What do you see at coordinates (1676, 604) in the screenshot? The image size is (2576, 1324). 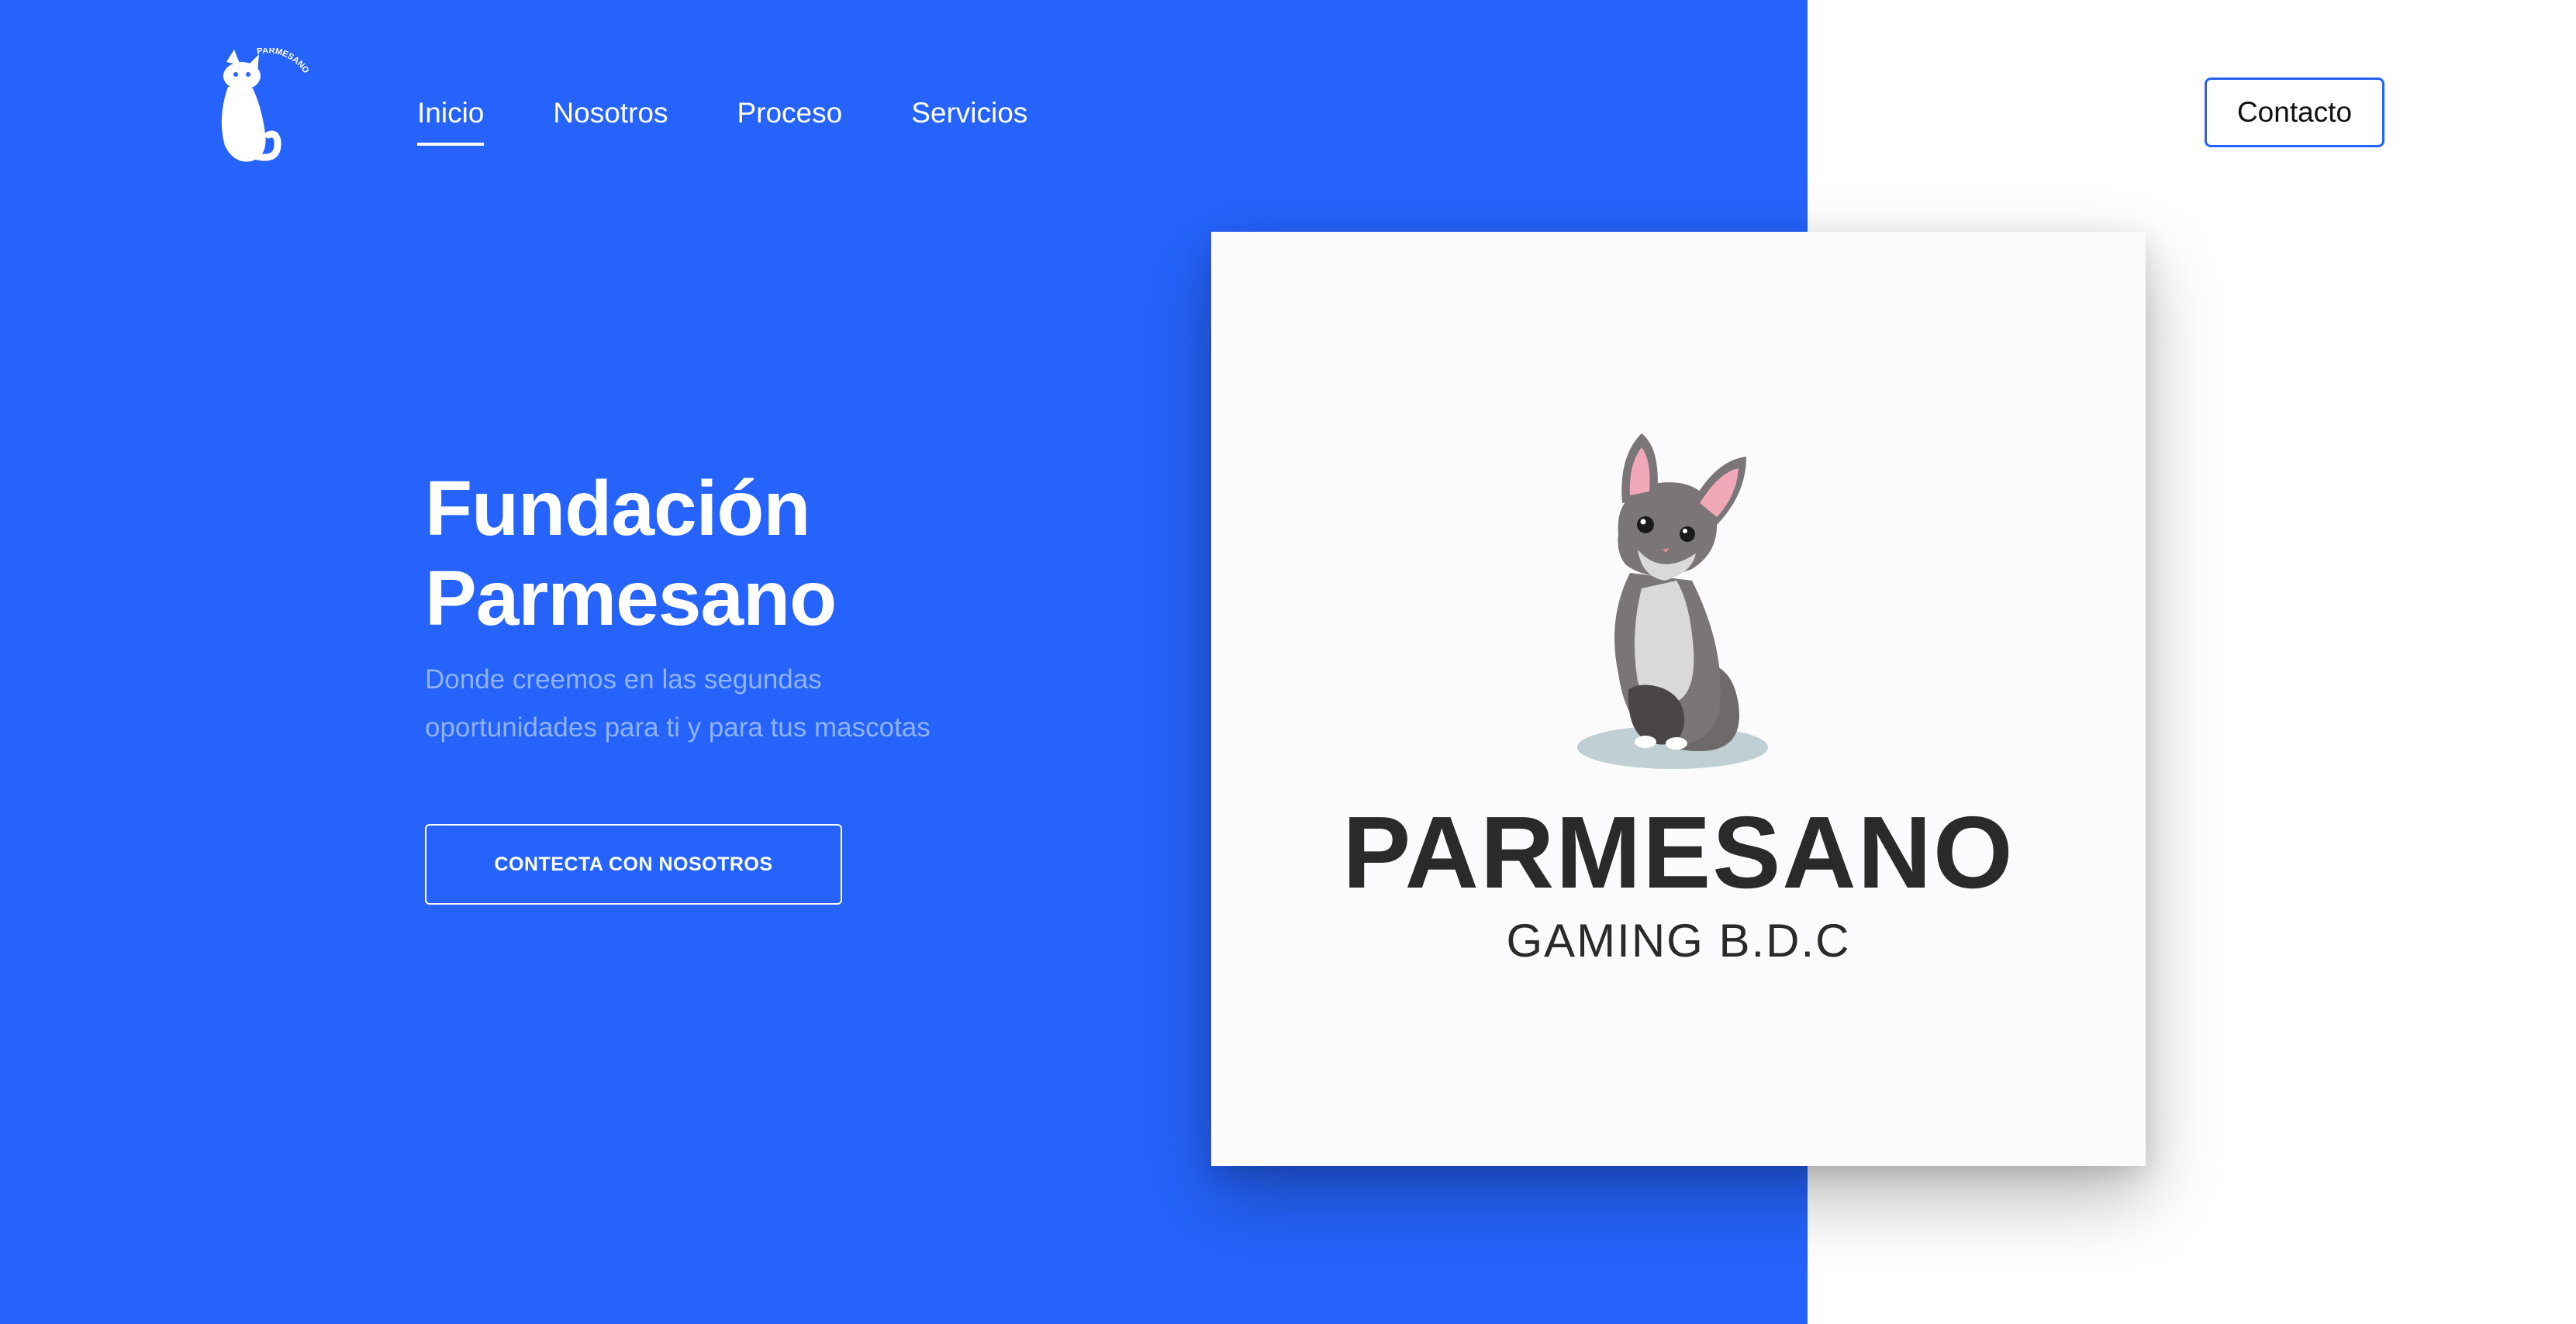 I see `chinchilla-illustration` at bounding box center [1676, 604].